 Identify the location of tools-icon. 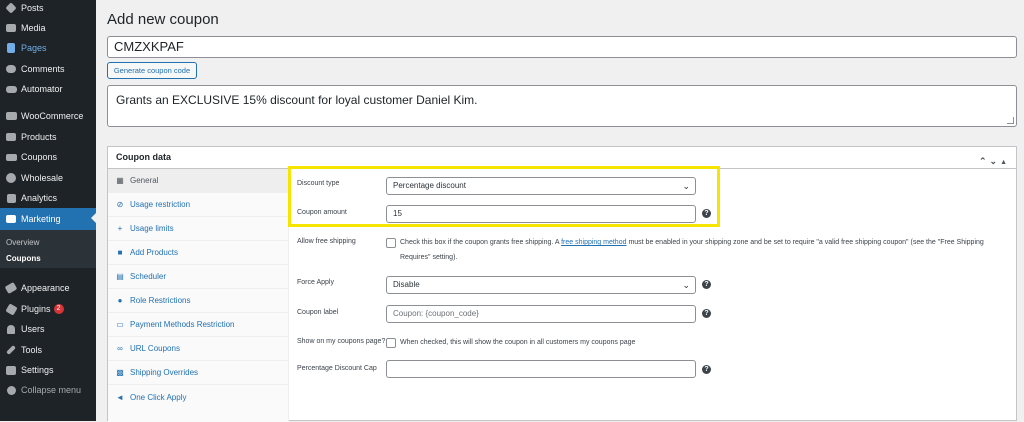
(11, 350).